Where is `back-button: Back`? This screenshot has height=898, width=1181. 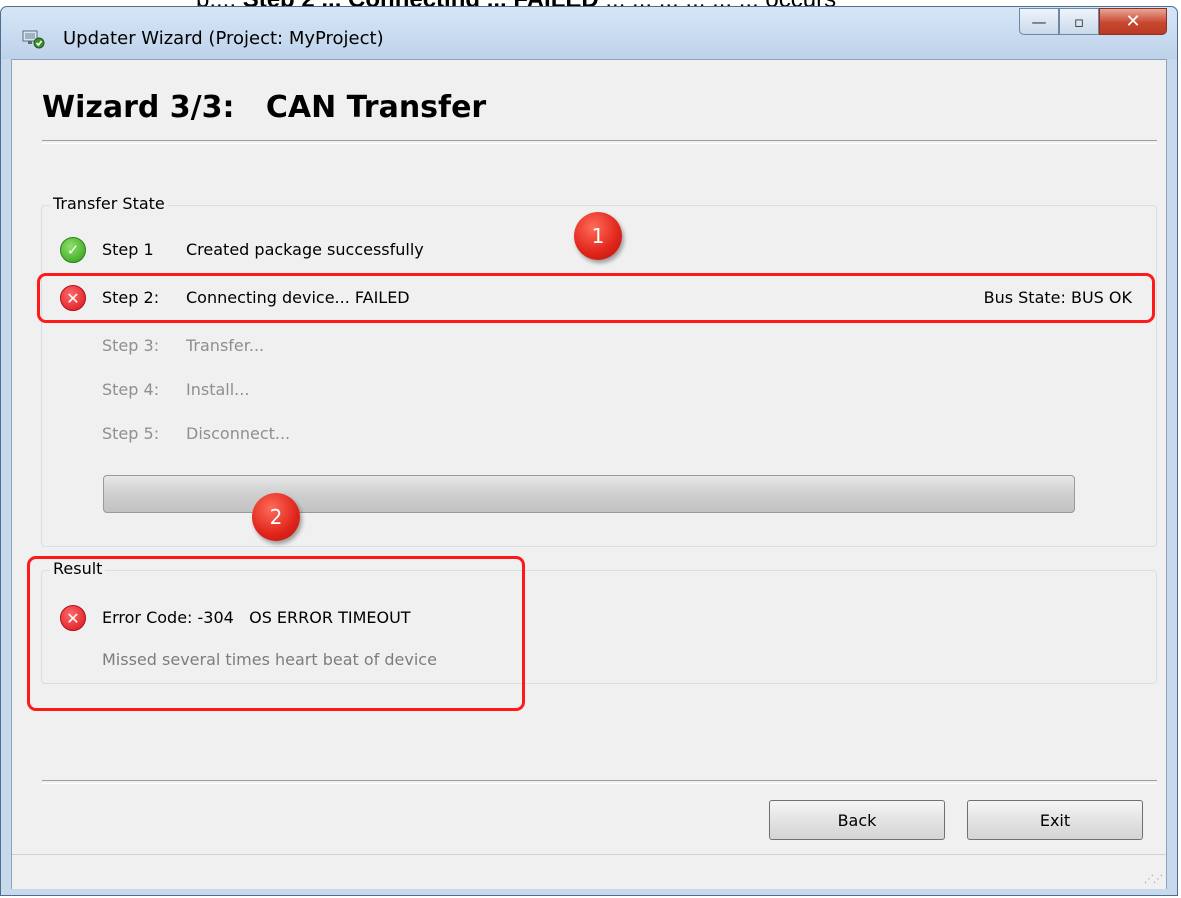 back-button: Back is located at coordinates (857, 820).